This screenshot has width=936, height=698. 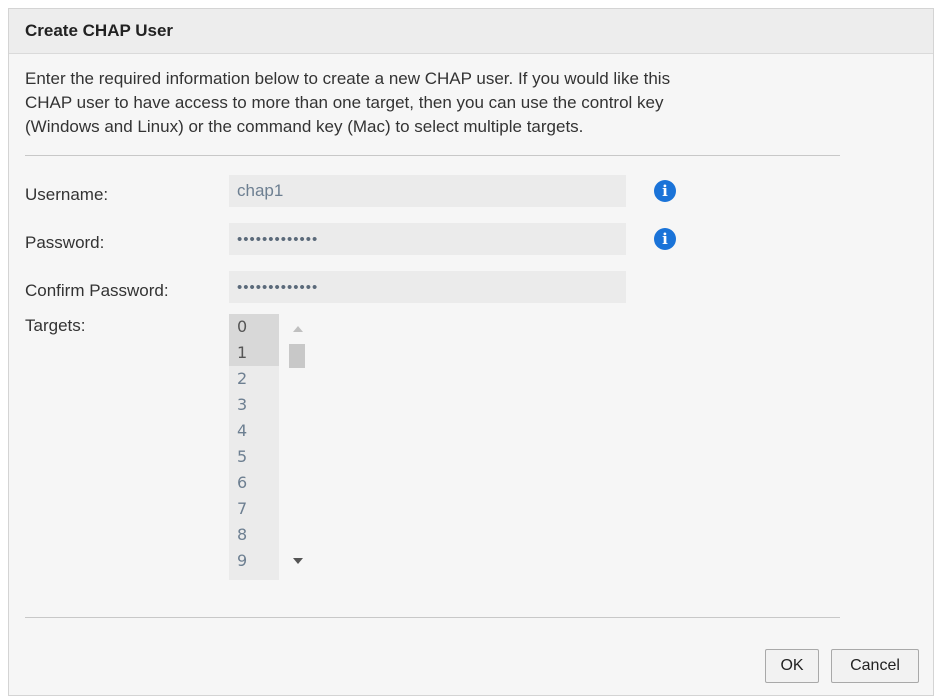 I want to click on top-divider, so click(x=432, y=155).